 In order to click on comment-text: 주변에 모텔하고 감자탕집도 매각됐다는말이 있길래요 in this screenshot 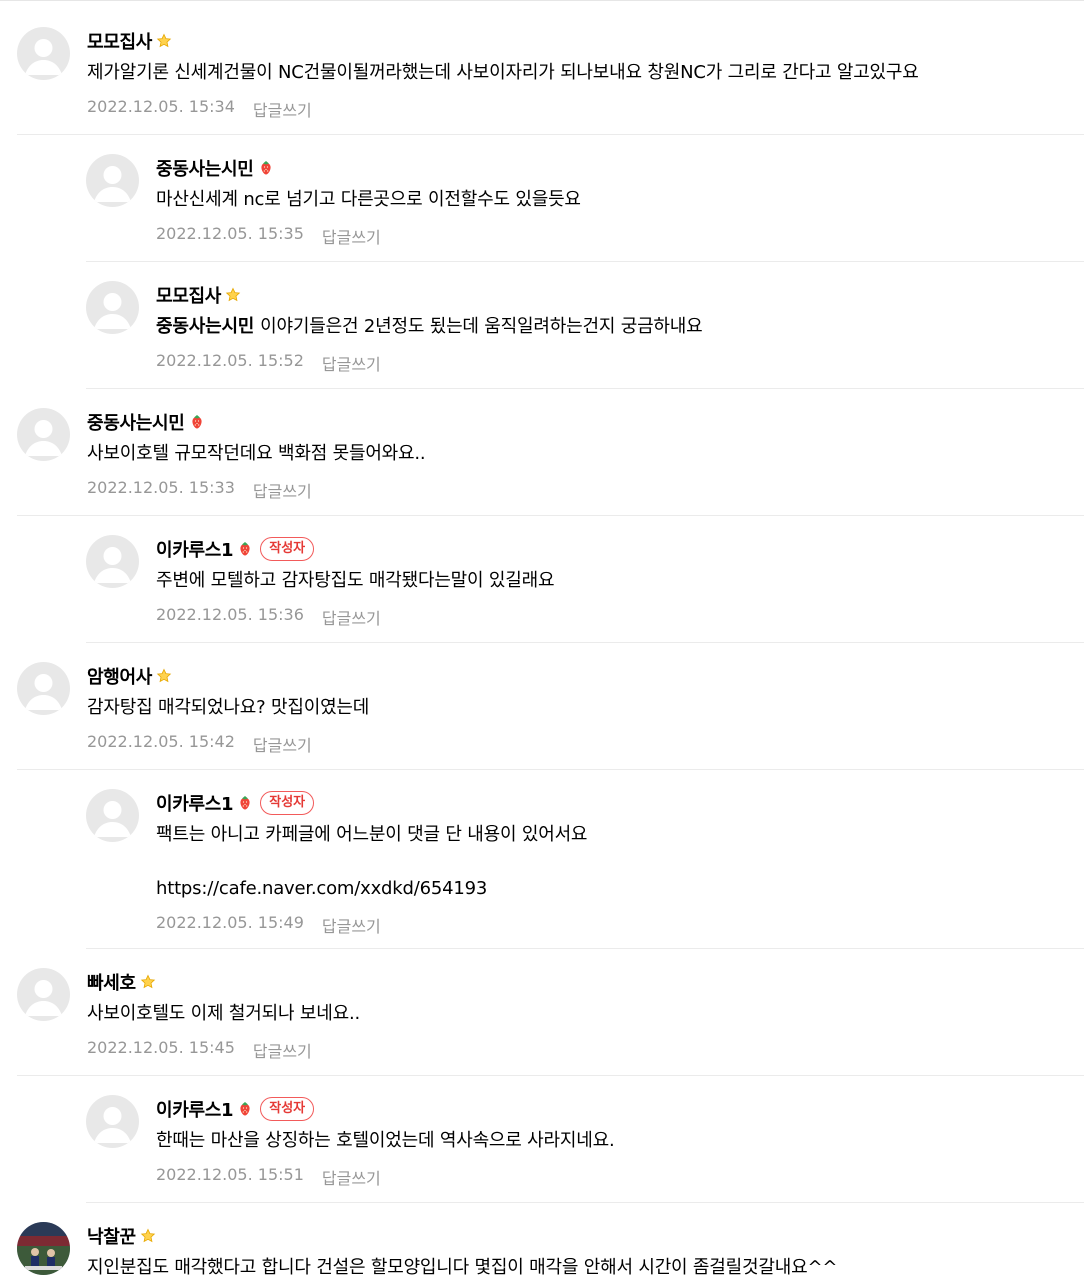, I will do `click(355, 580)`.